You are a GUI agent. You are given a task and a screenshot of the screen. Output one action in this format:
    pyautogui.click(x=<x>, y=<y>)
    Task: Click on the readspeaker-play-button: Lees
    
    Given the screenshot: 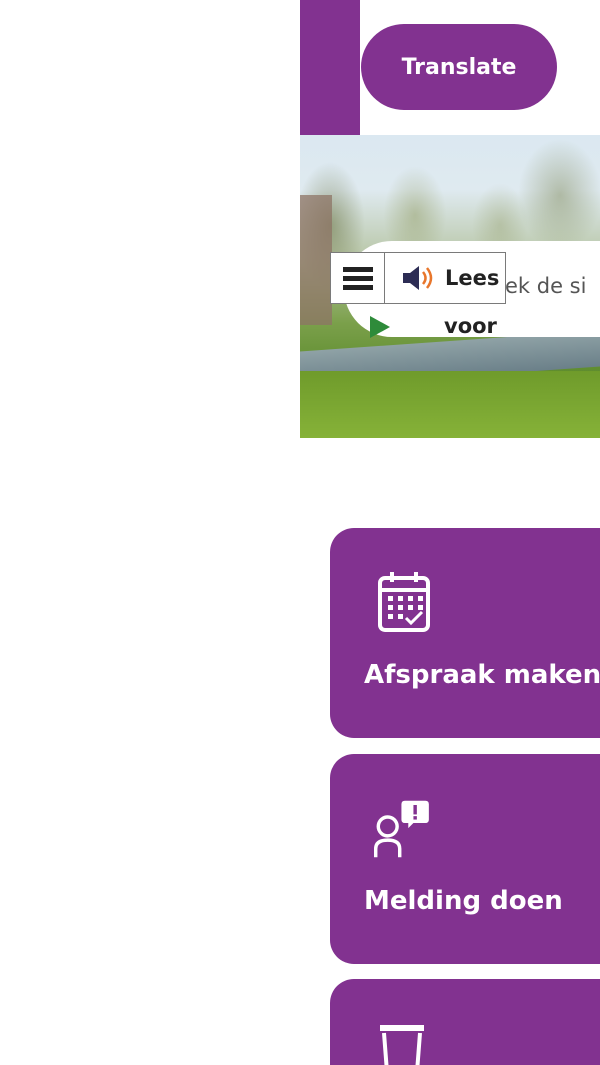 What is the action you would take?
    pyautogui.click(x=445, y=278)
    